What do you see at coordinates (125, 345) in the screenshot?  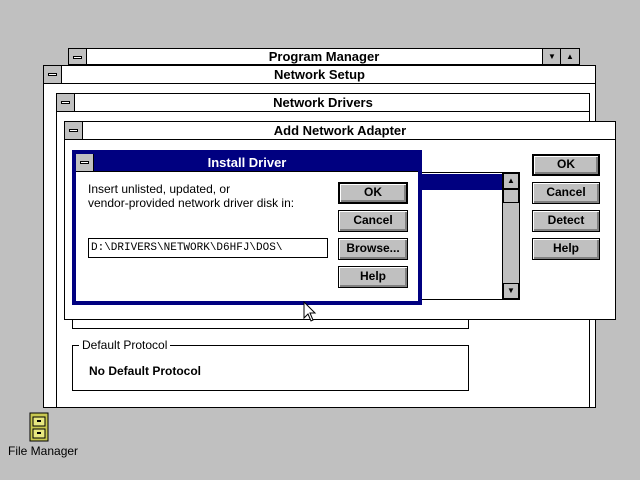 I see `default-protocol-title: Default Protocol` at bounding box center [125, 345].